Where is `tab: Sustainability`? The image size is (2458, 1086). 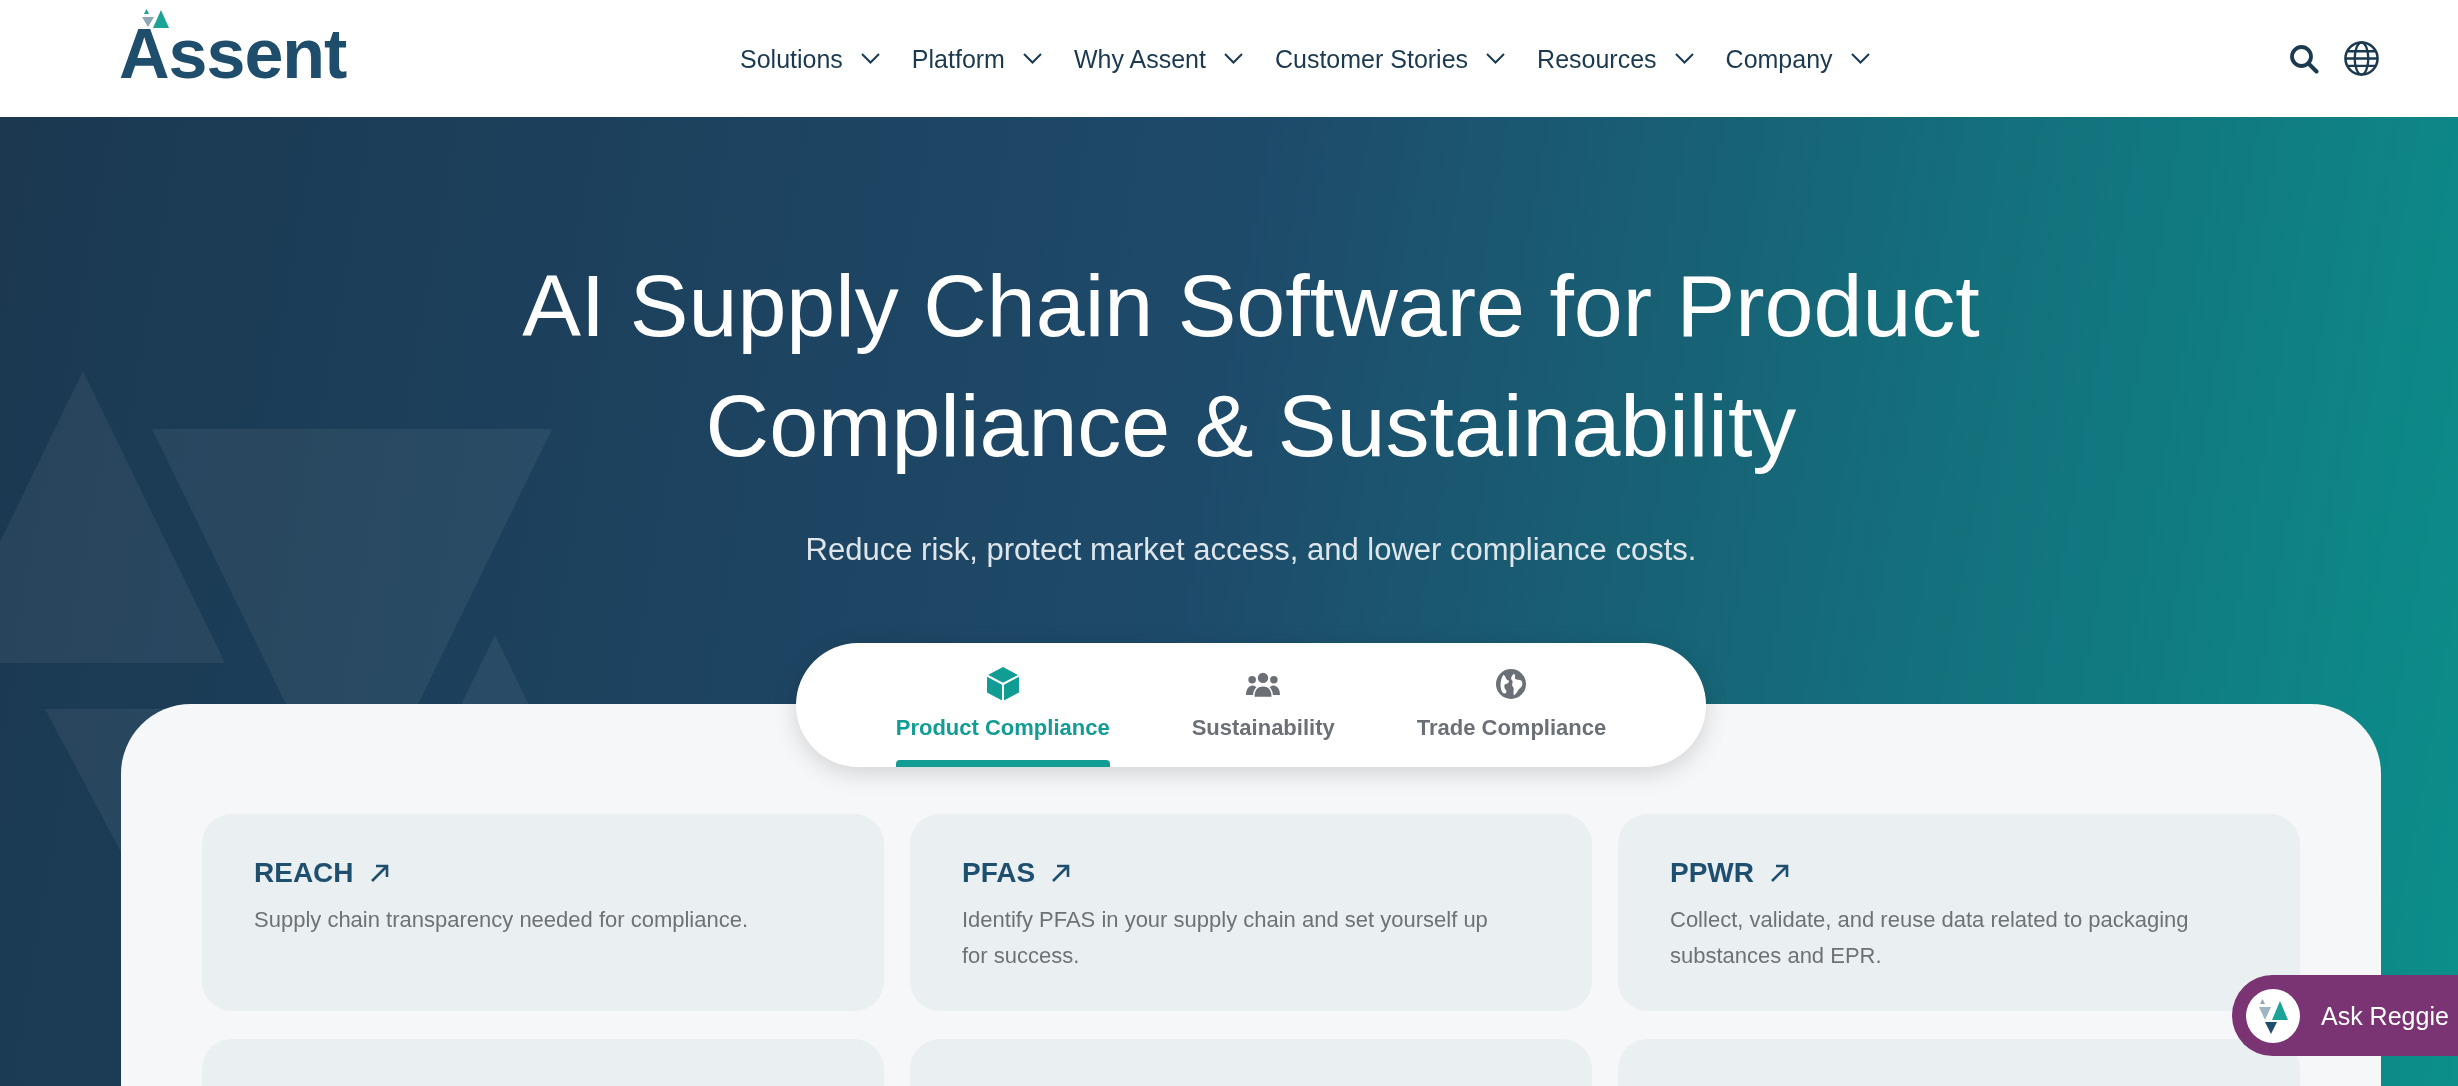
tab: Sustainability is located at coordinates (1263, 705).